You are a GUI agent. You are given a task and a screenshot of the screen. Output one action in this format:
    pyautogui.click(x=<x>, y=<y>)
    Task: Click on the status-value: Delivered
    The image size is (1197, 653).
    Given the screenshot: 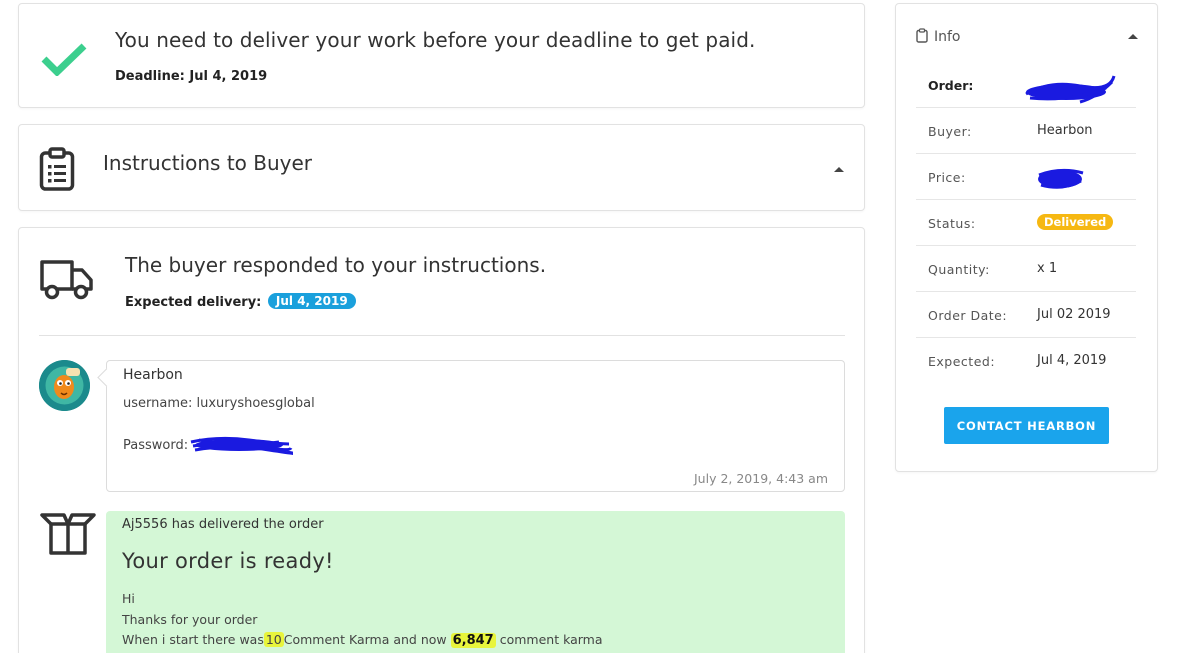 What is the action you would take?
    pyautogui.click(x=1075, y=222)
    